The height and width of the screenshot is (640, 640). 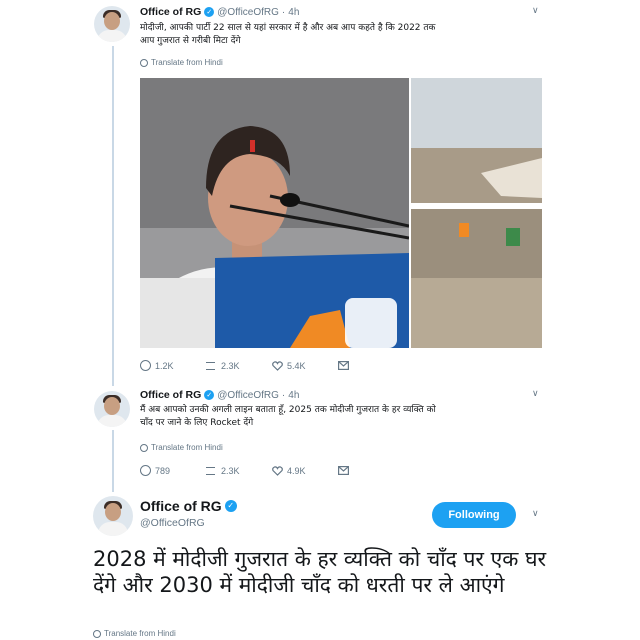 I want to click on tweet-text-line: आप गुजरात से गरीबी मिटा देंगे, so click(x=190, y=41).